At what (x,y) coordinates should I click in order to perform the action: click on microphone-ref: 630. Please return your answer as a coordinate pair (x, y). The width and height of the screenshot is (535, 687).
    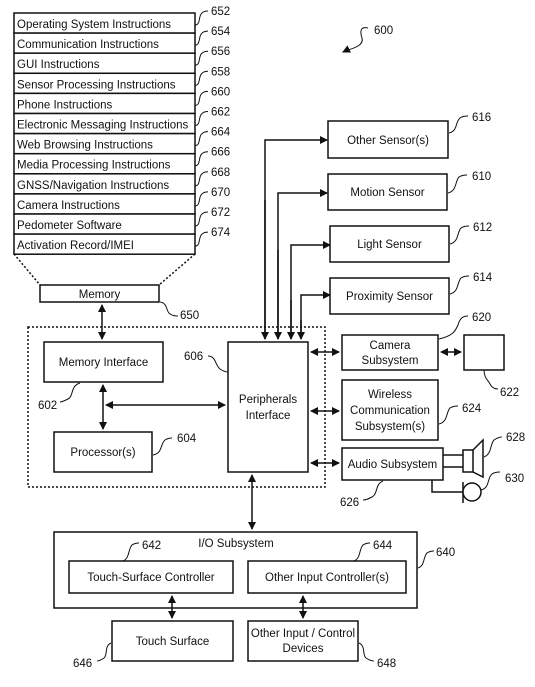
    Looking at the image, I should click on (502, 481).